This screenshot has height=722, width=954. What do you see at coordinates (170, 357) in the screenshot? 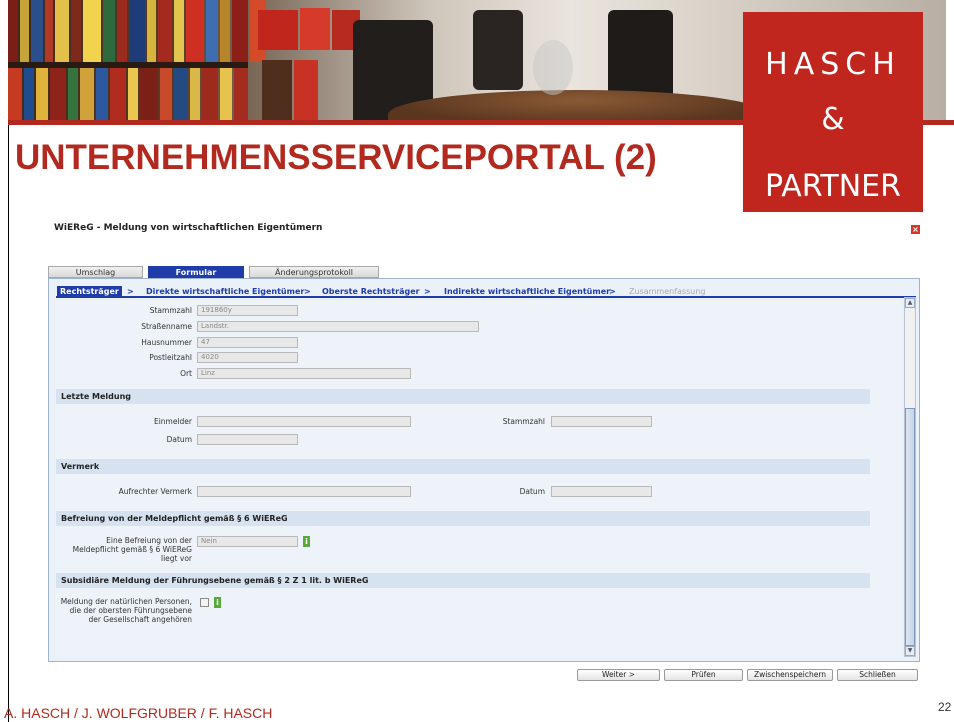
I see `postleitzahl-label: Postleitzahl` at bounding box center [170, 357].